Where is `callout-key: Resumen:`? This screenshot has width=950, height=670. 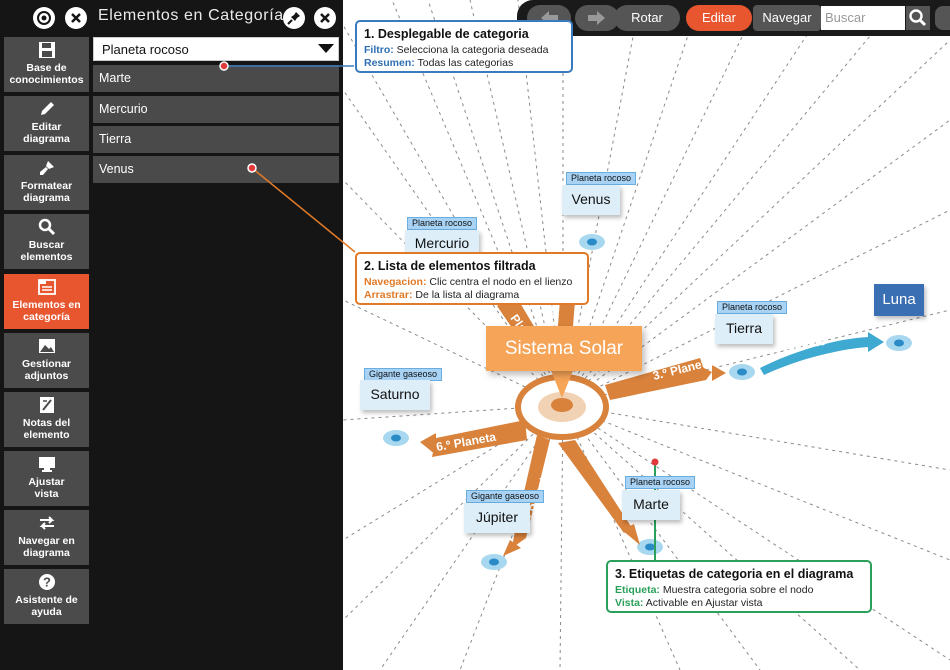 callout-key: Resumen: is located at coordinates (389, 63).